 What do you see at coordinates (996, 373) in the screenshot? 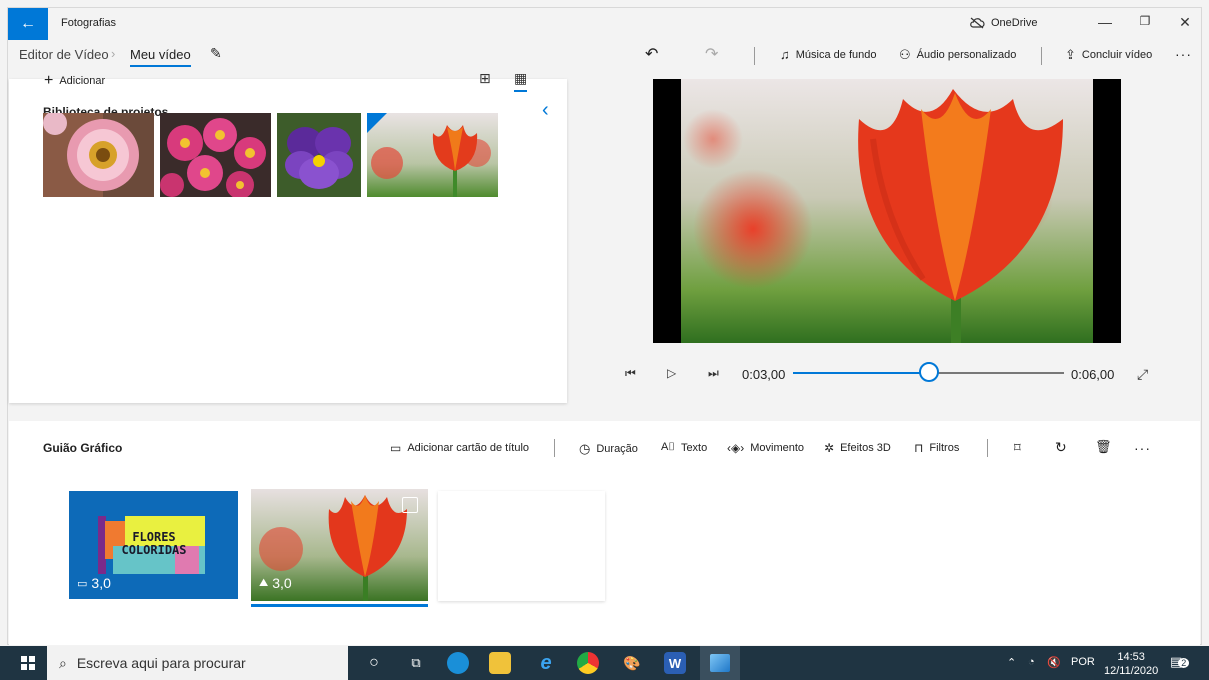
I see `progress-remaining` at bounding box center [996, 373].